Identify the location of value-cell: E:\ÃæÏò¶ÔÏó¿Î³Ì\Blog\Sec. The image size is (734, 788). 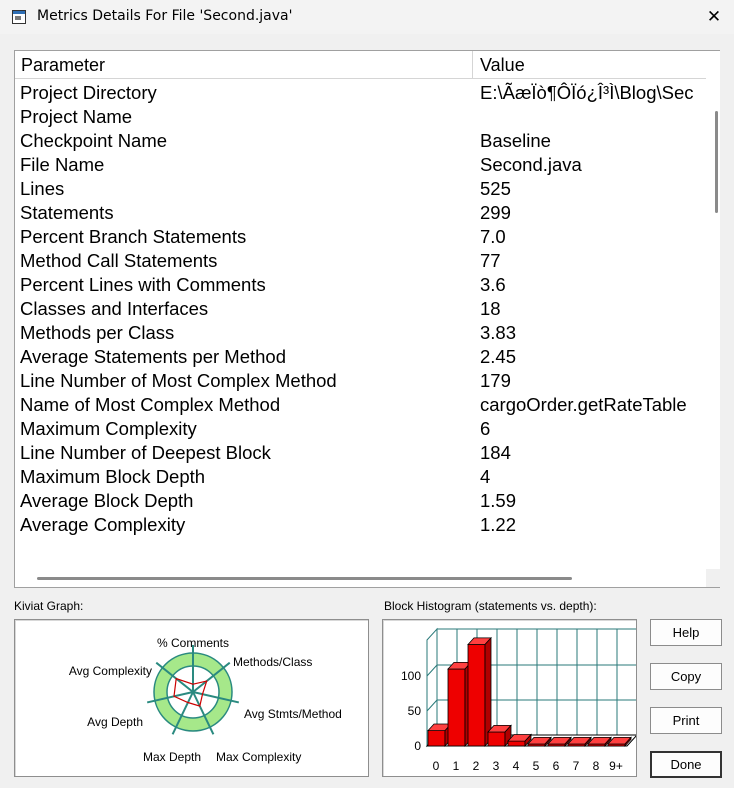
(587, 92).